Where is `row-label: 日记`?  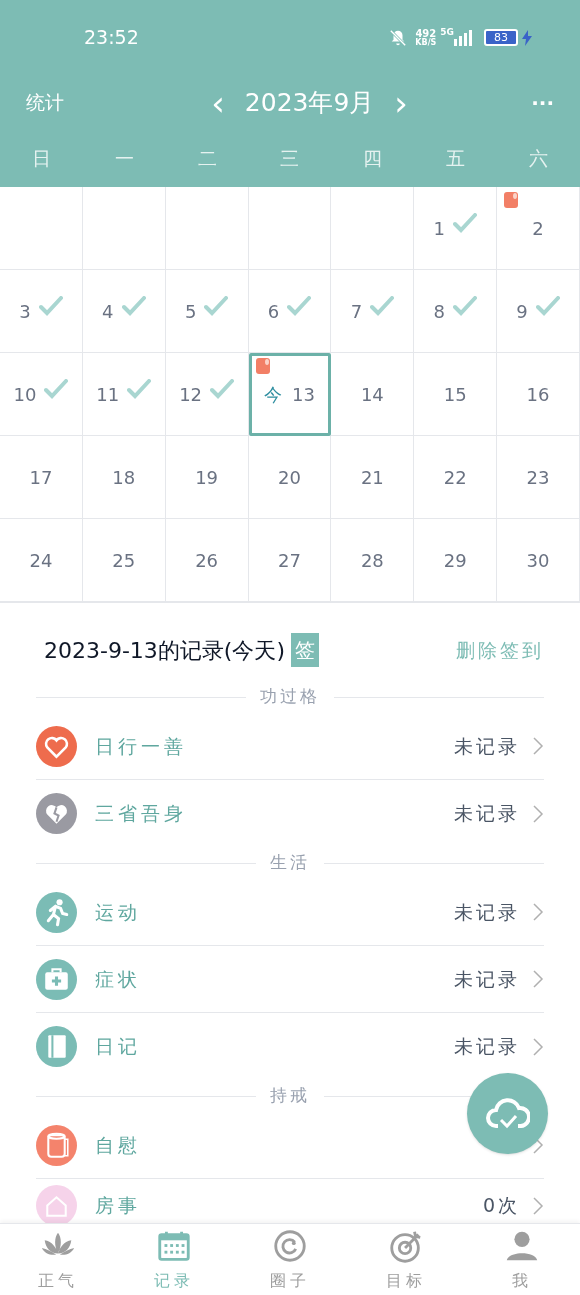 row-label: 日记 is located at coordinates (118, 1047).